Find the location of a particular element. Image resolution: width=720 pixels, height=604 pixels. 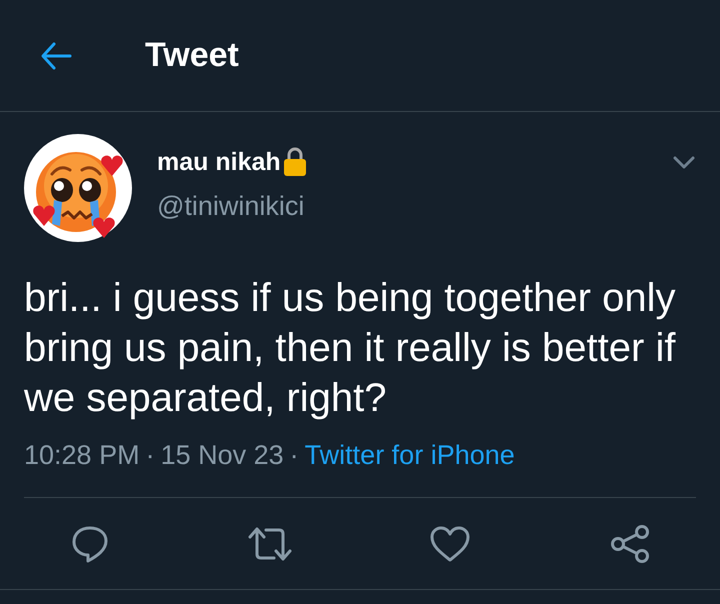

user-handle: @tiniwinikici is located at coordinates (232, 206).